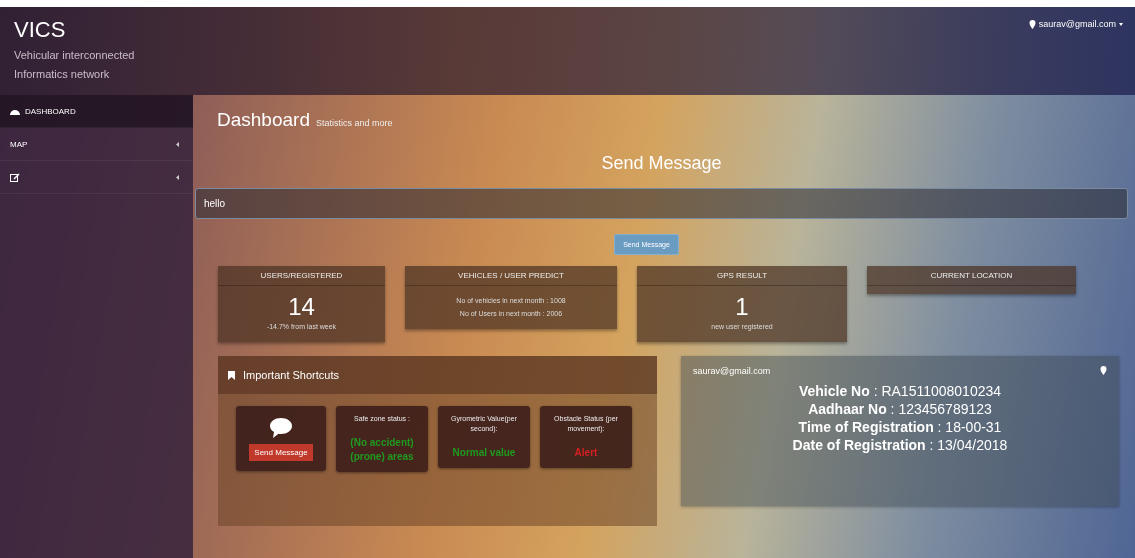 This screenshot has height=558, width=1135. Describe the element at coordinates (15, 177) in the screenshot. I see `edit-icon` at that location.